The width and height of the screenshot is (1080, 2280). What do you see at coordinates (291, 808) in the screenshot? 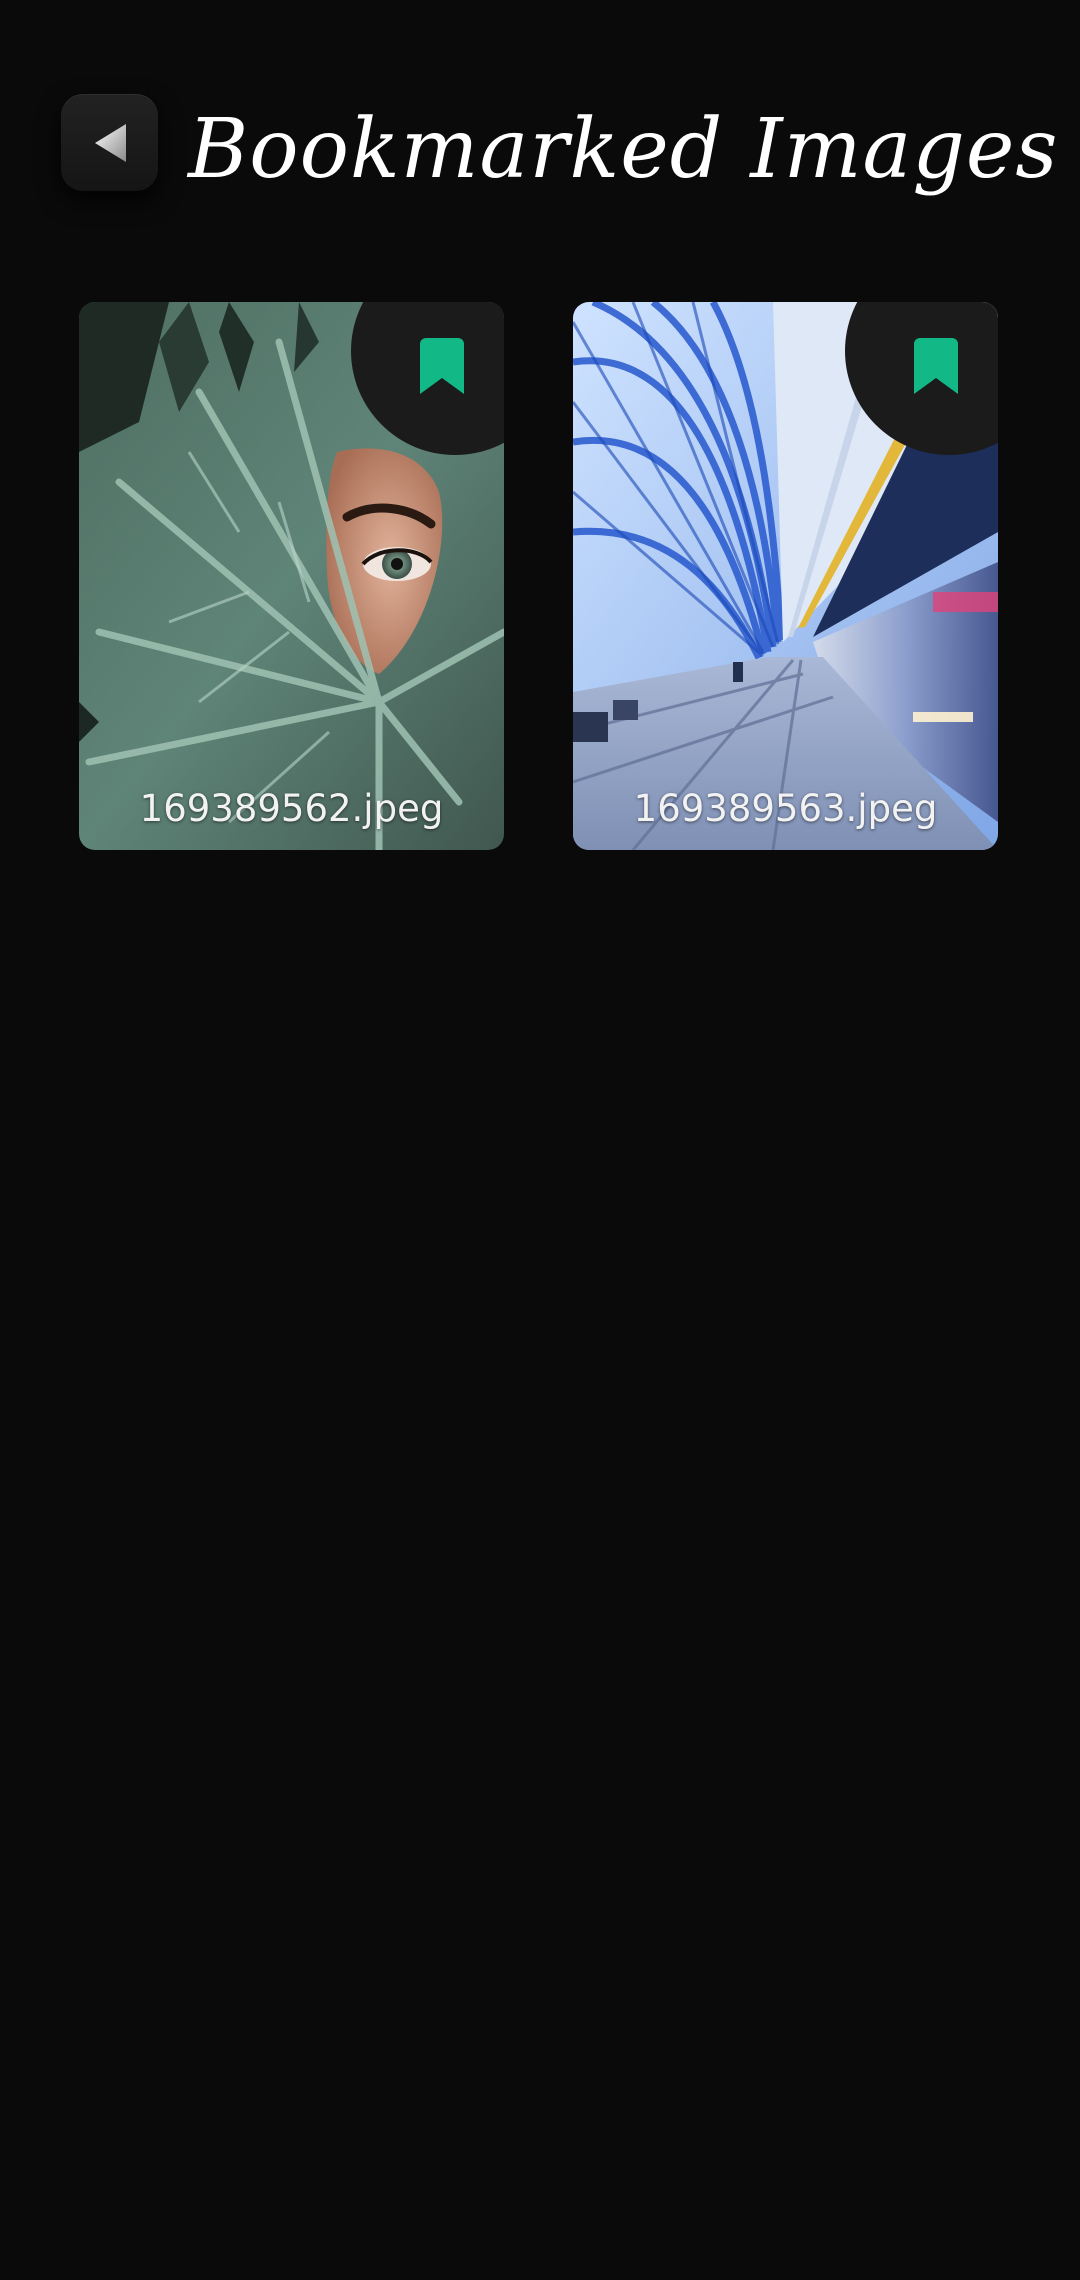
I see `image-filename: 169389562.jpeg` at bounding box center [291, 808].